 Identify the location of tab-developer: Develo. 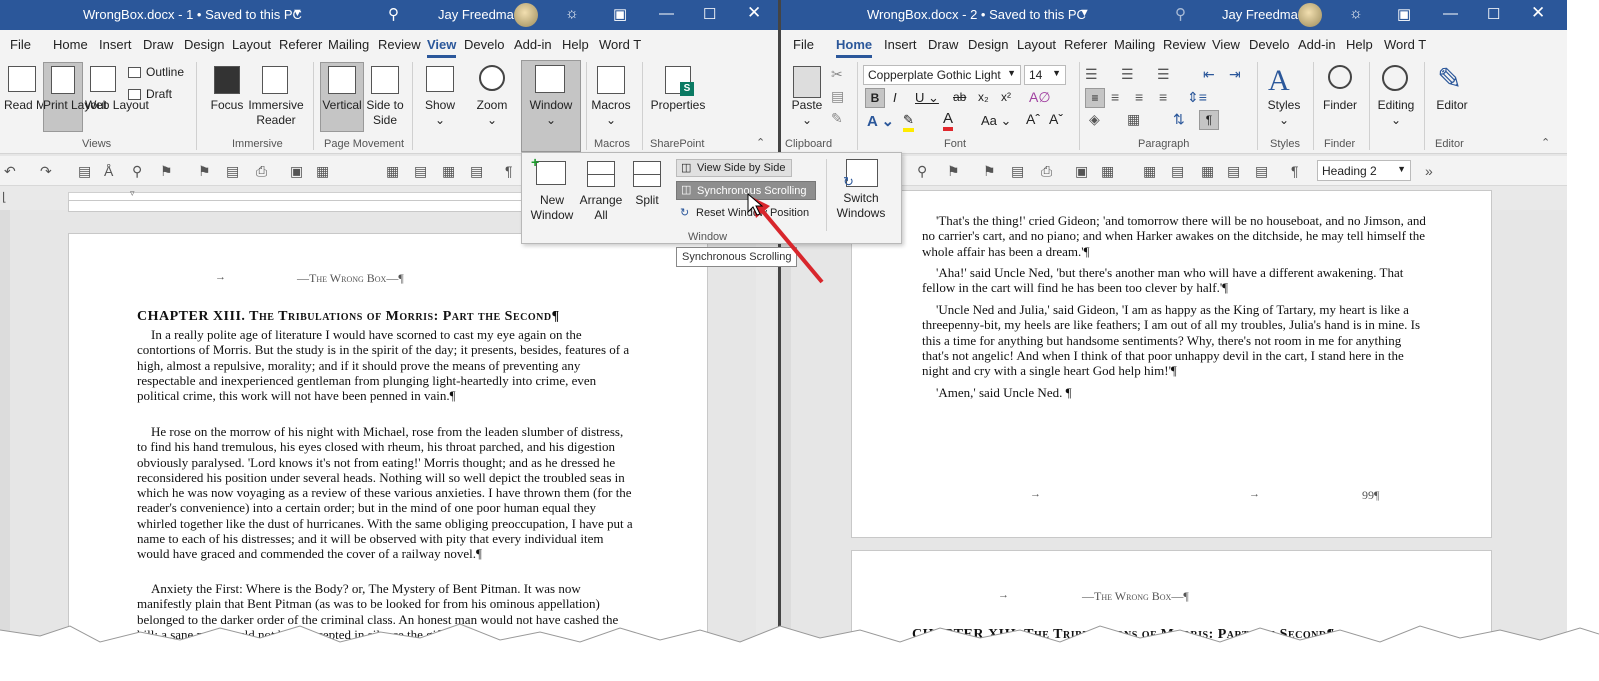
(484, 44).